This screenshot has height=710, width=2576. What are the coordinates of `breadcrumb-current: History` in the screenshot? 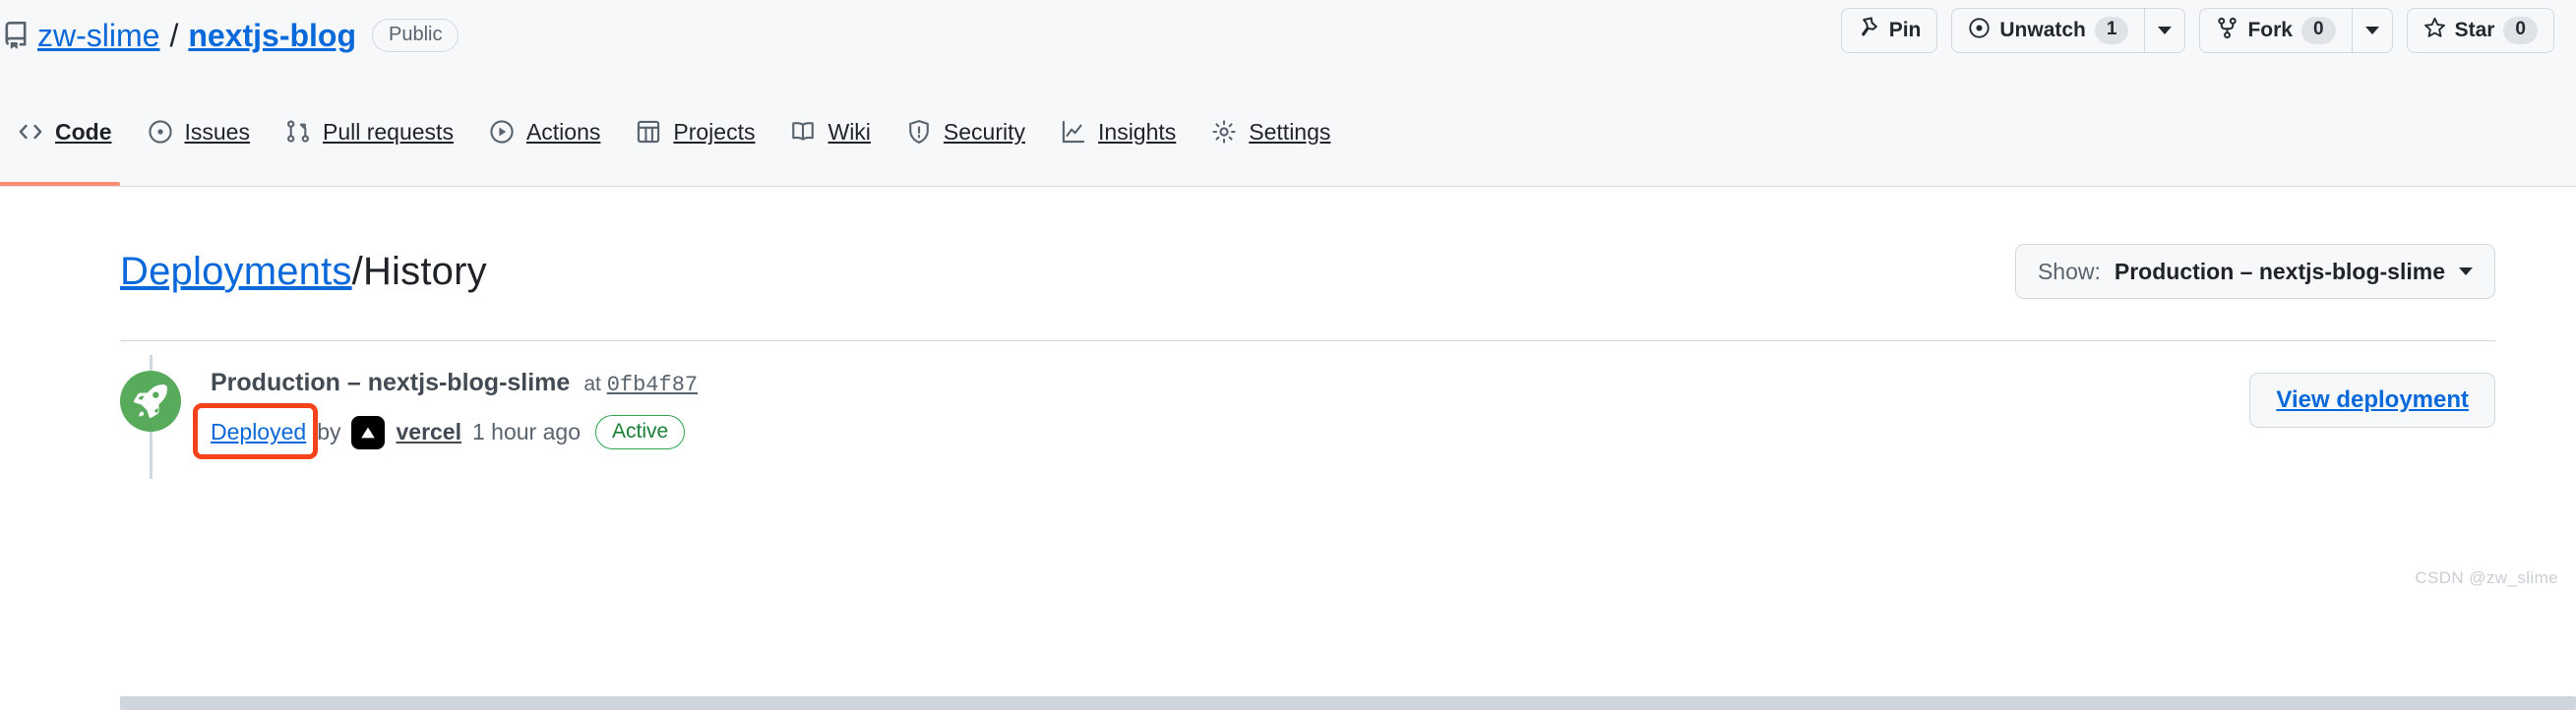 It's located at (425, 272).